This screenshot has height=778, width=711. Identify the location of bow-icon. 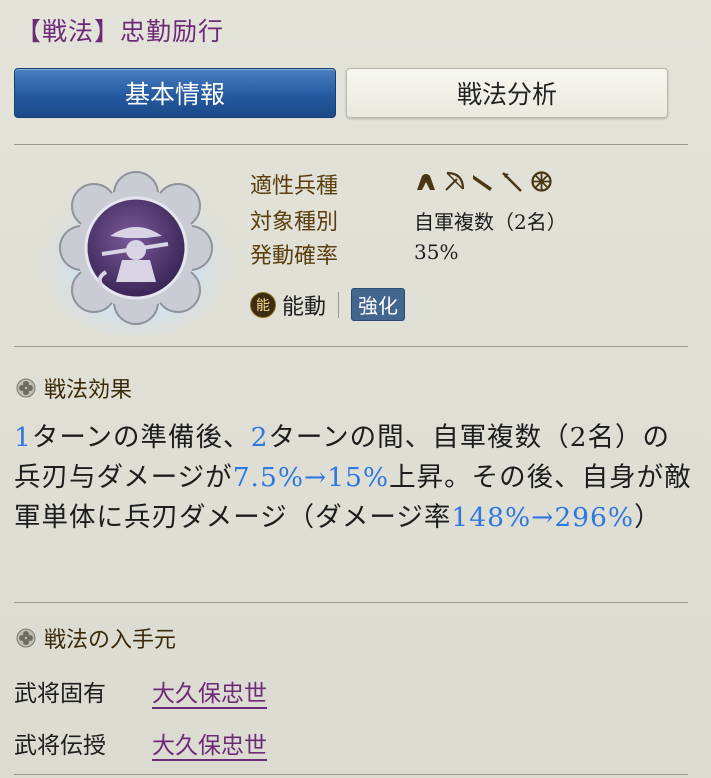
(454, 181).